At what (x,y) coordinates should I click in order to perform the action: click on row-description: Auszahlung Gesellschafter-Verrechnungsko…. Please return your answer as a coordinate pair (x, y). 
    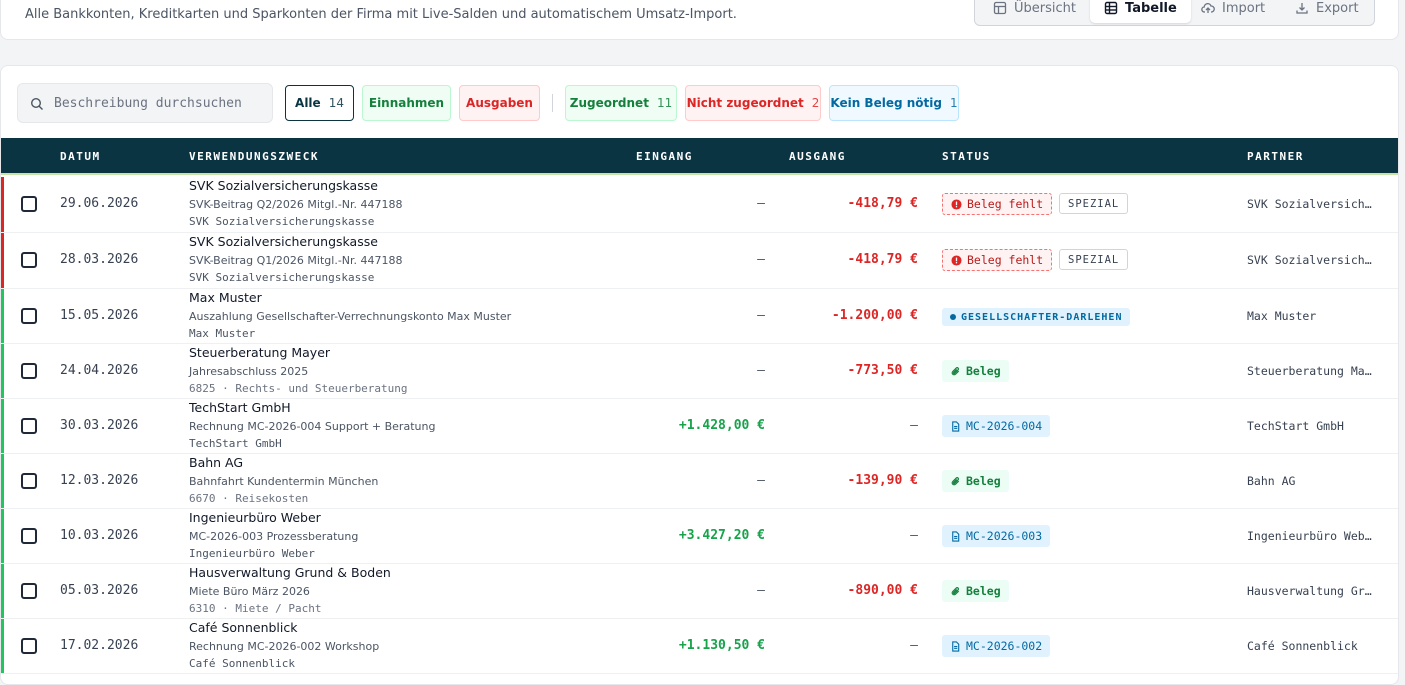
    Looking at the image, I should click on (350, 316).